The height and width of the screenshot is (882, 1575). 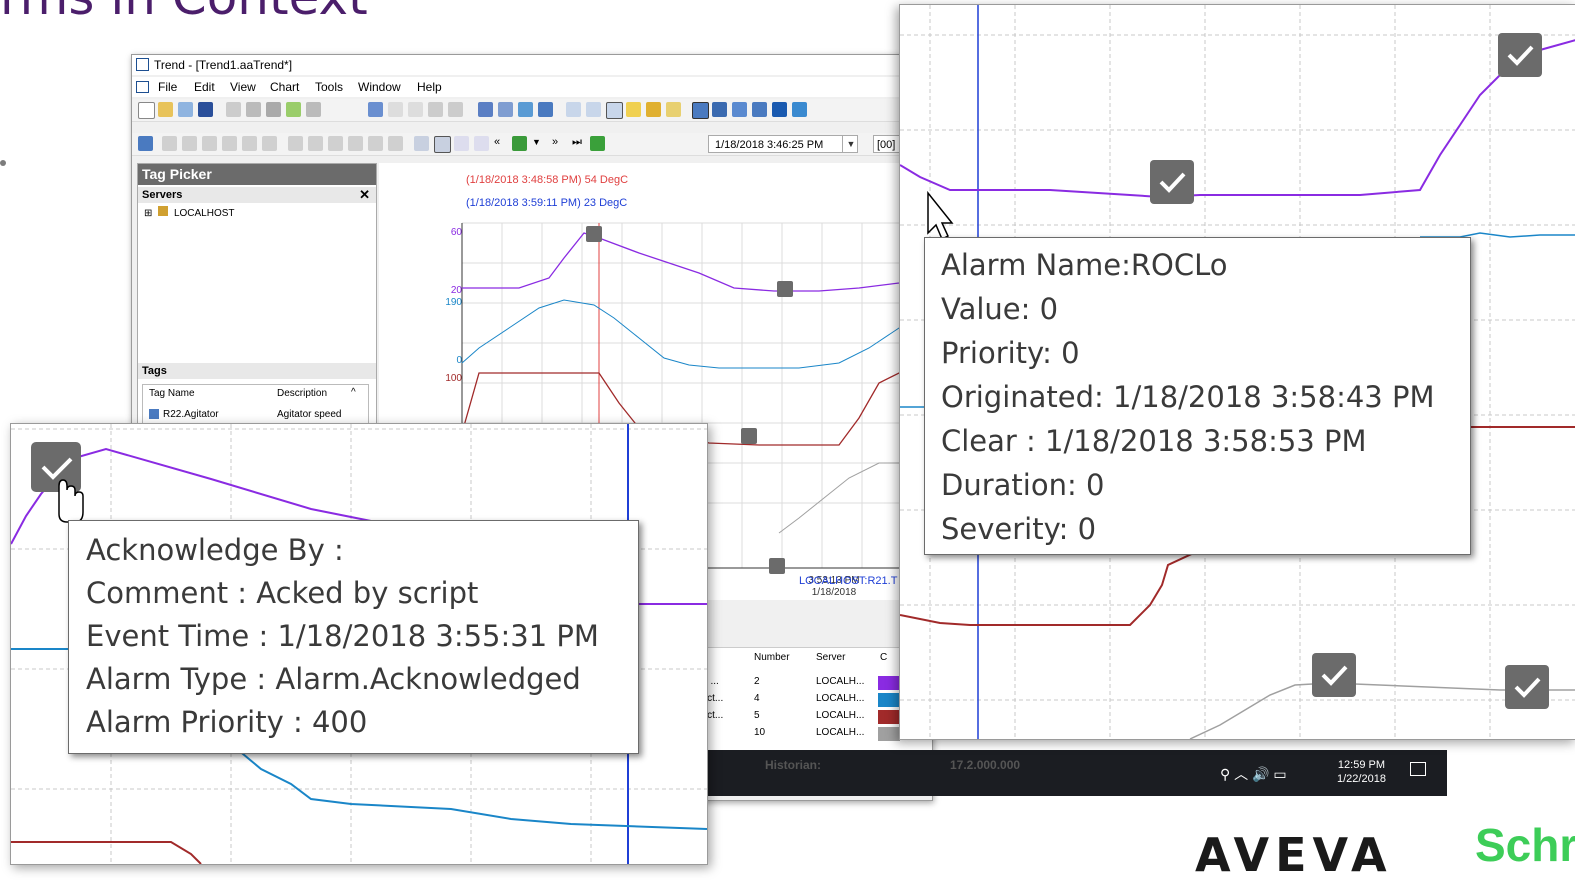 What do you see at coordinates (779, 109) in the screenshot?
I see `window-icon` at bounding box center [779, 109].